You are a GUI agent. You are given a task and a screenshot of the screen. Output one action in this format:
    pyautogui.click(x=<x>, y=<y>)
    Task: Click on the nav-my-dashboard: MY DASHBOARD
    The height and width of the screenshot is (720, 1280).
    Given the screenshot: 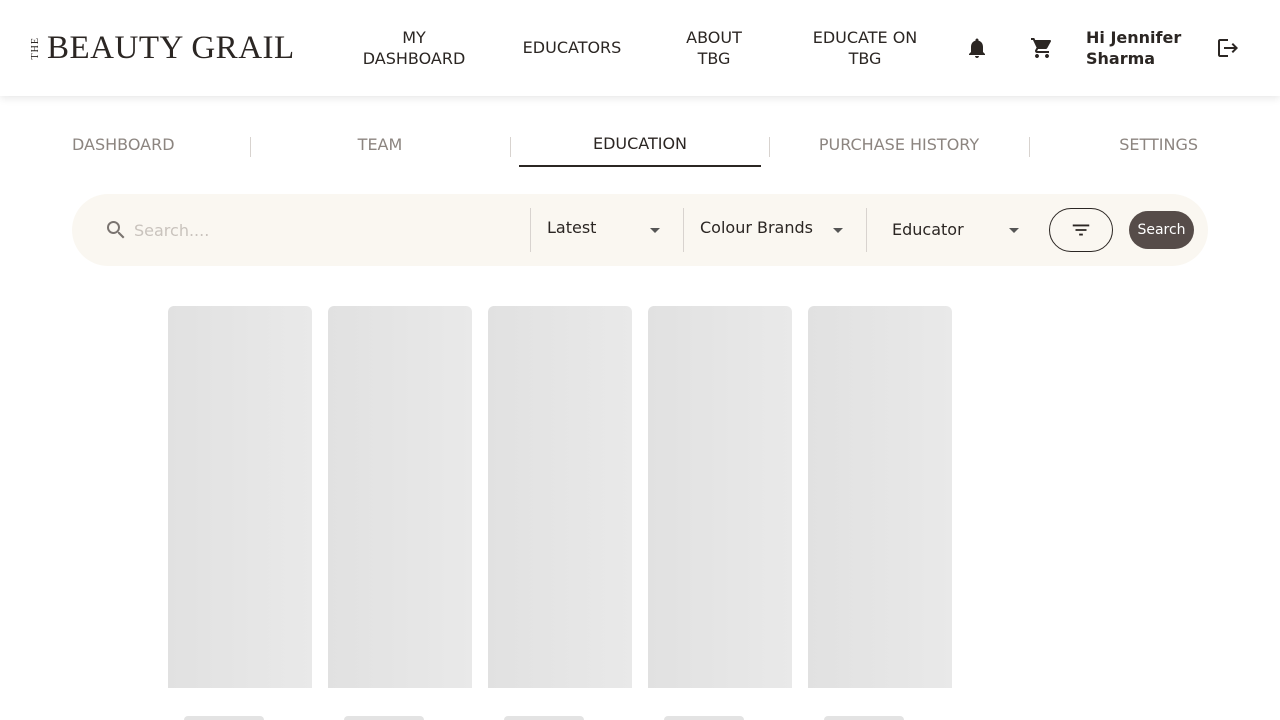 What is the action you would take?
    pyautogui.click(x=414, y=48)
    